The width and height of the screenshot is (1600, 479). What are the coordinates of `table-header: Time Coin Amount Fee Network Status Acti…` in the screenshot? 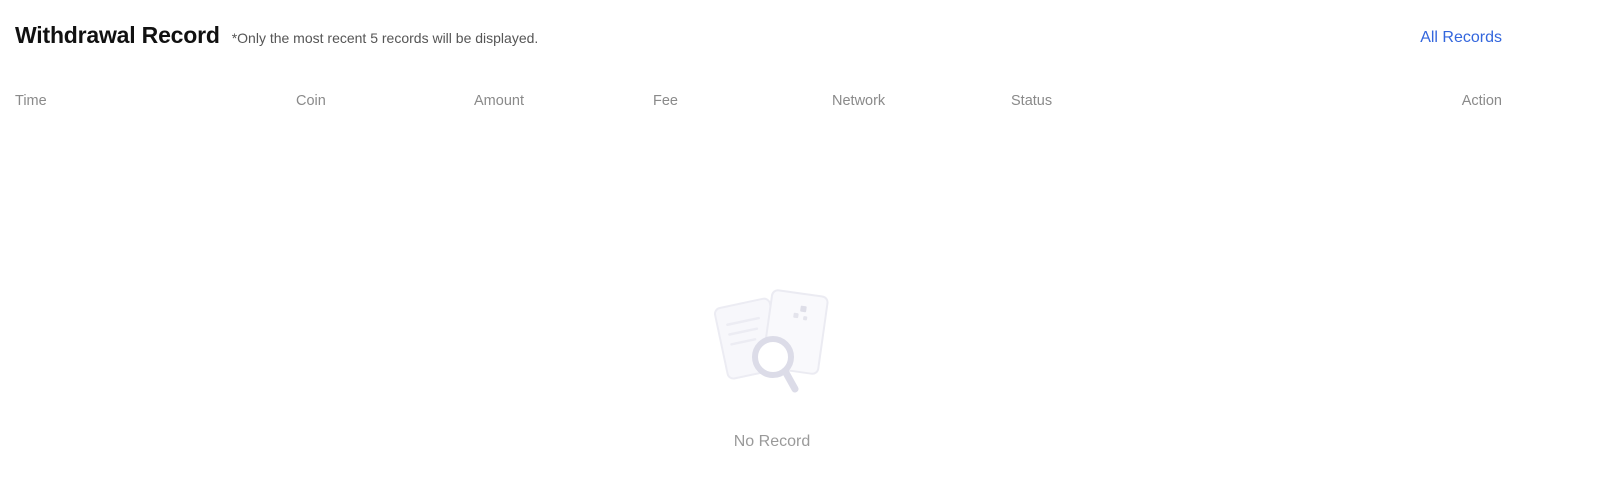 It's located at (800, 103).